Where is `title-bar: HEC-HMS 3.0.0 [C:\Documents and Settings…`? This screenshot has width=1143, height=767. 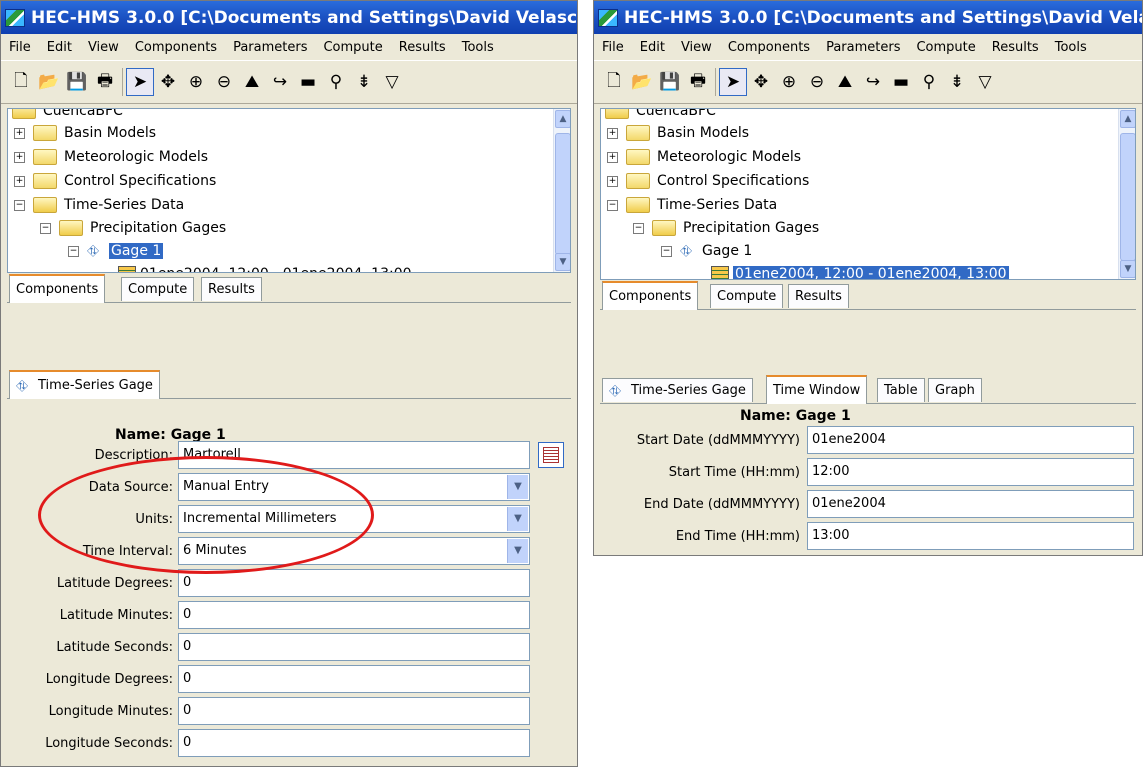
title-bar: HEC-HMS 3.0.0 [C:\Documents and Settings… is located at coordinates (868, 17).